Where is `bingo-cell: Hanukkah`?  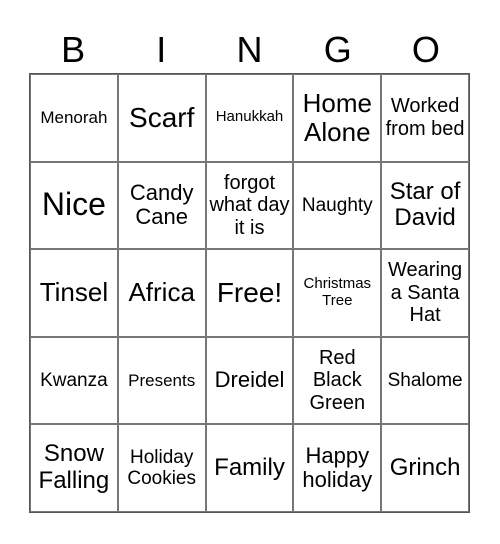
bingo-cell: Hanukkah is located at coordinates (249, 118).